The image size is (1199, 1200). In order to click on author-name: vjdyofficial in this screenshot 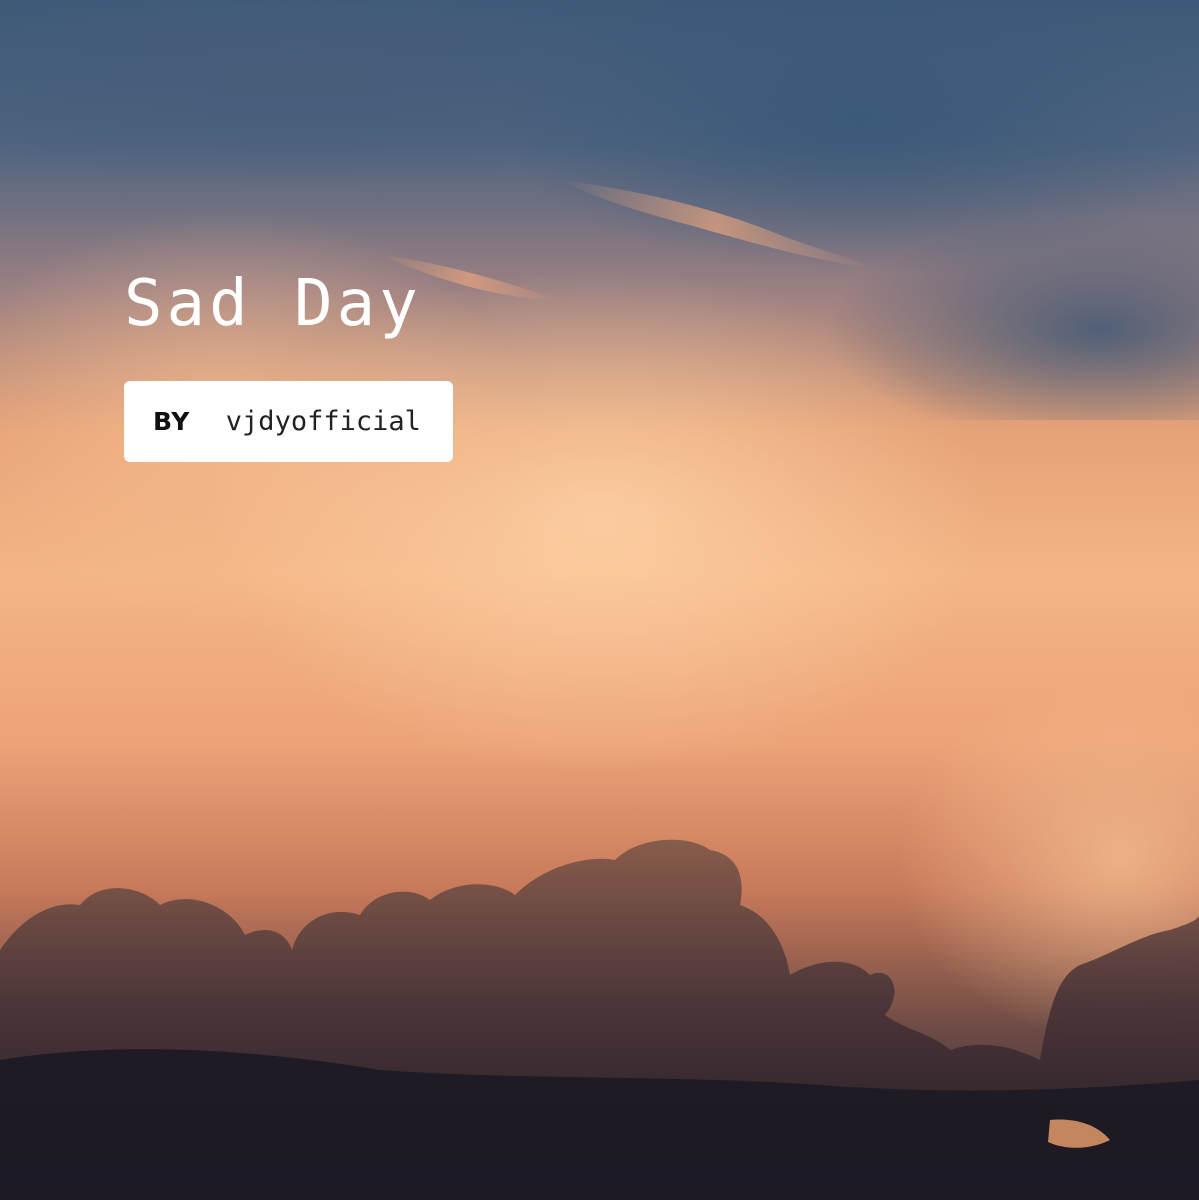, I will do `click(323, 421)`.